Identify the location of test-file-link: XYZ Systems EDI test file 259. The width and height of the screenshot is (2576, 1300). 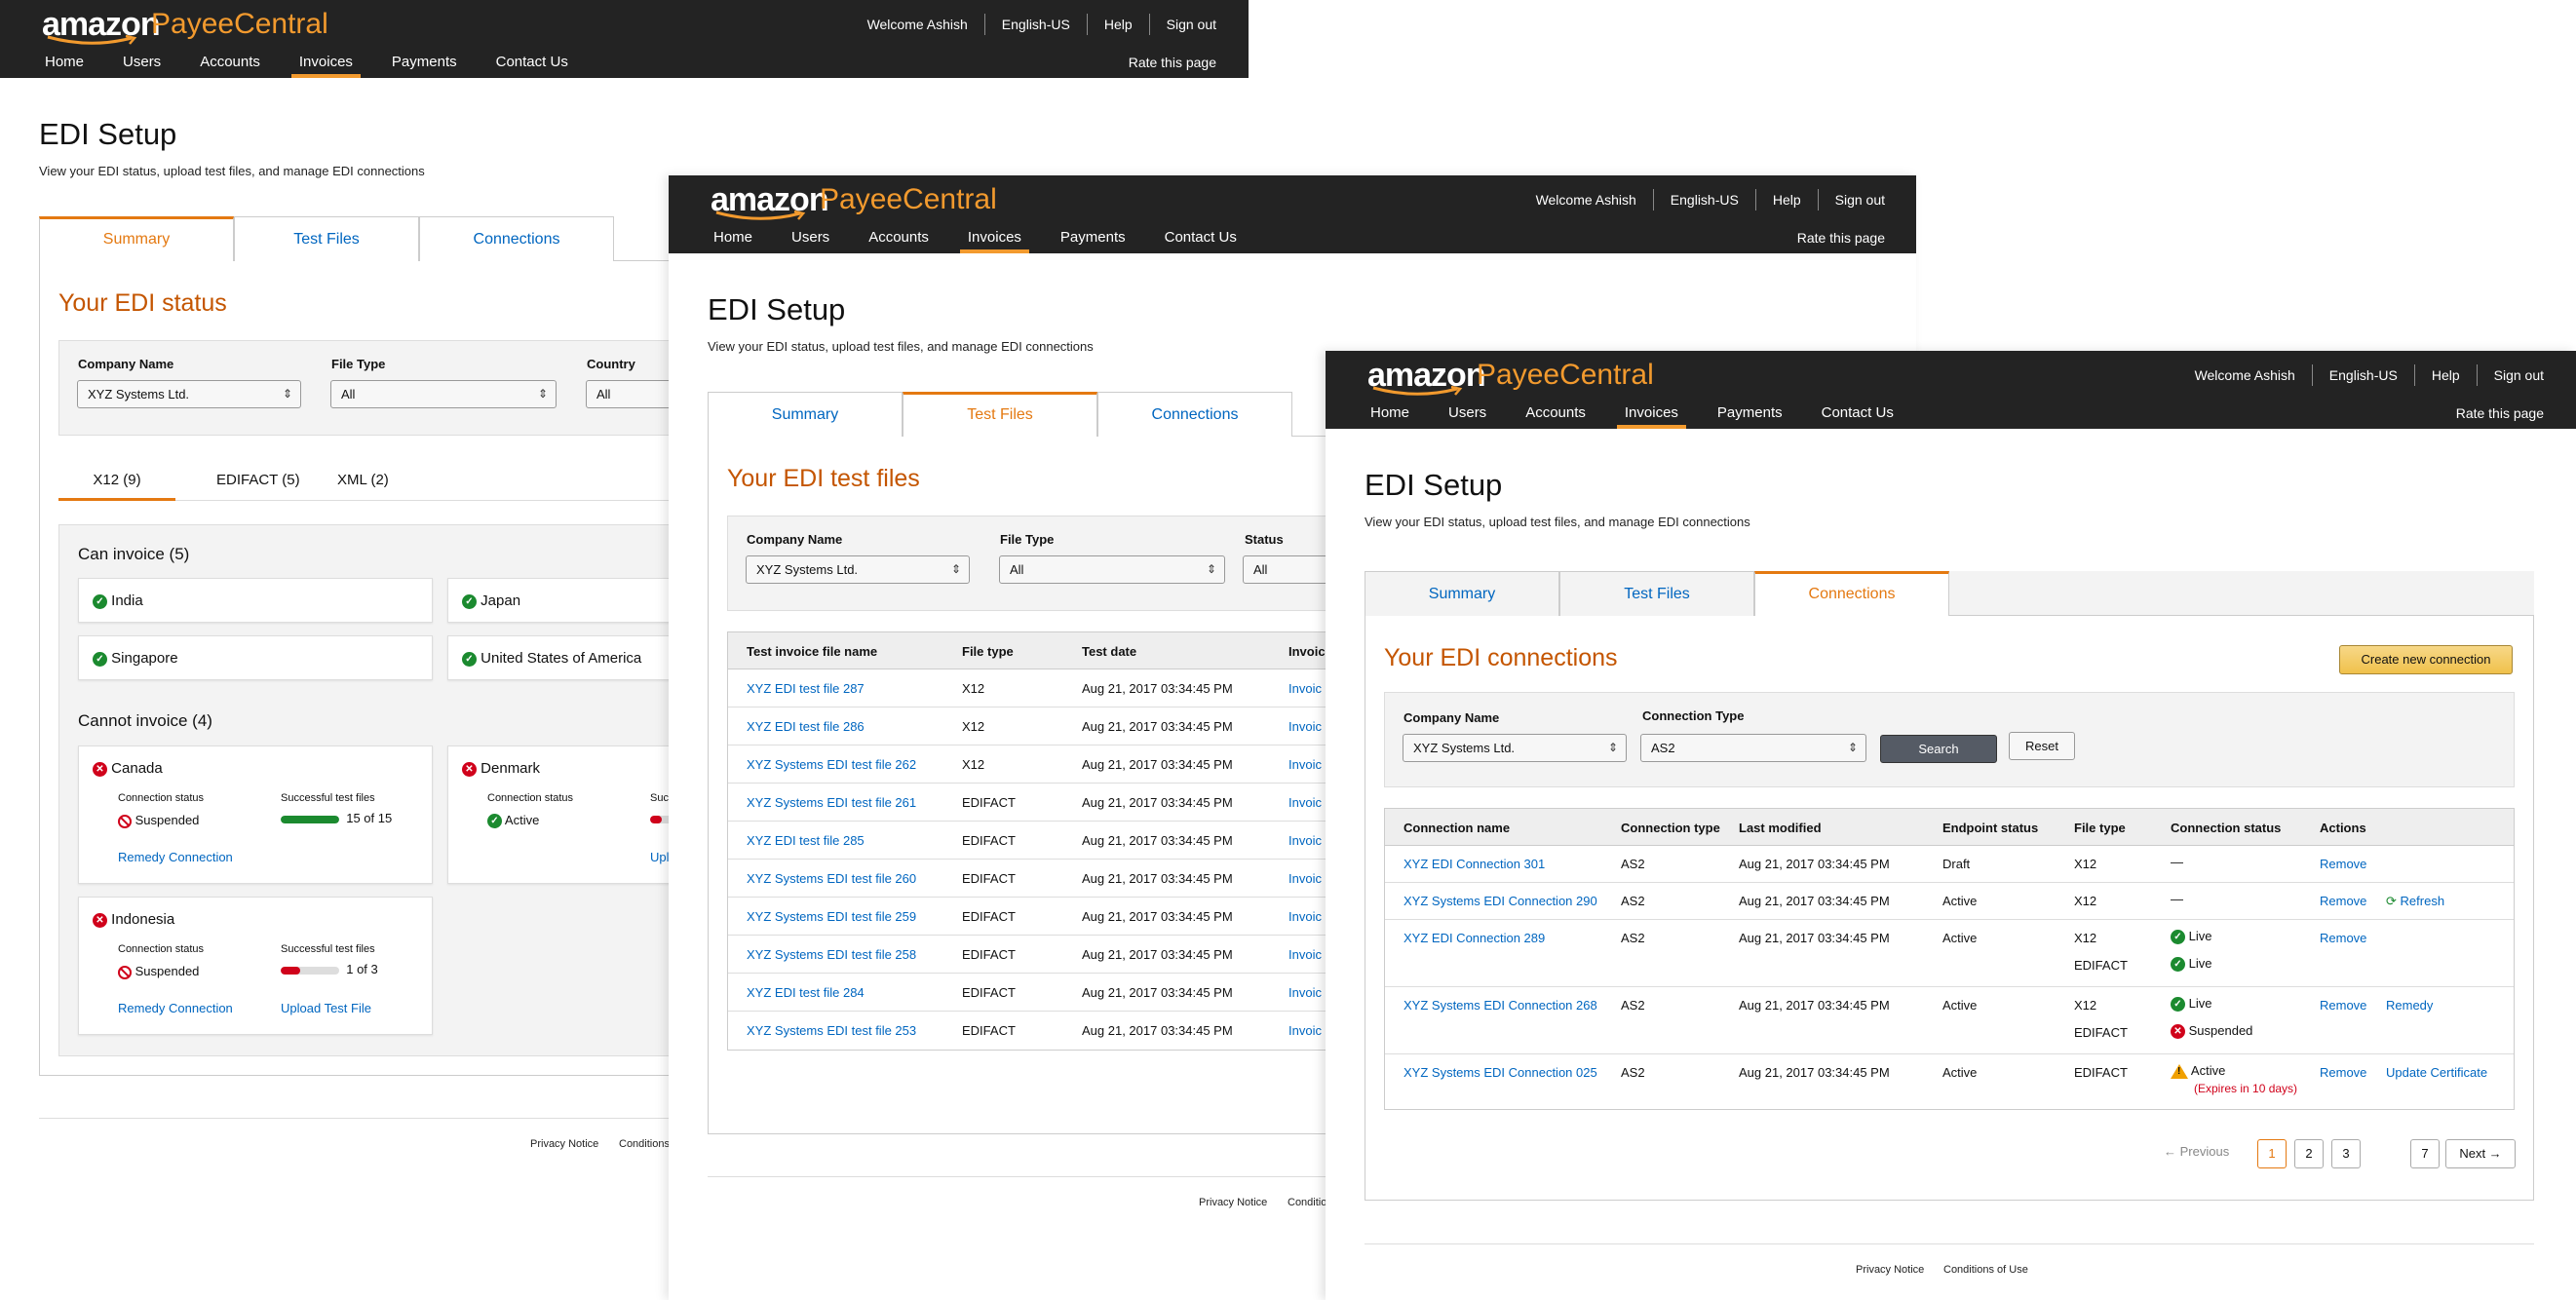
(831, 917).